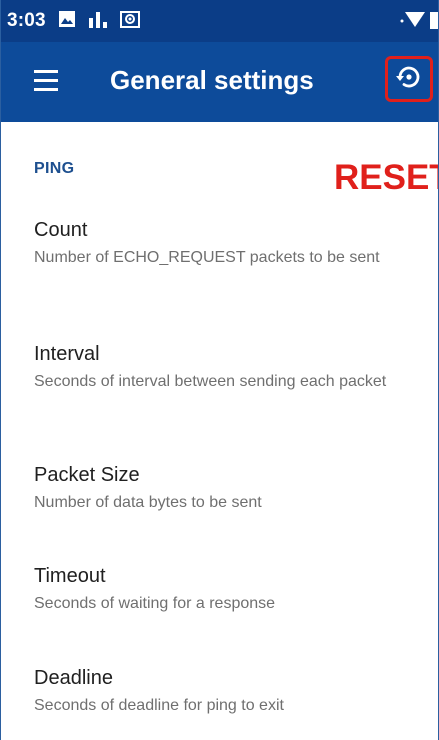 The height and width of the screenshot is (740, 439). Describe the element at coordinates (219, 21) in the screenshot. I see `status-bar: 3:03` at that location.